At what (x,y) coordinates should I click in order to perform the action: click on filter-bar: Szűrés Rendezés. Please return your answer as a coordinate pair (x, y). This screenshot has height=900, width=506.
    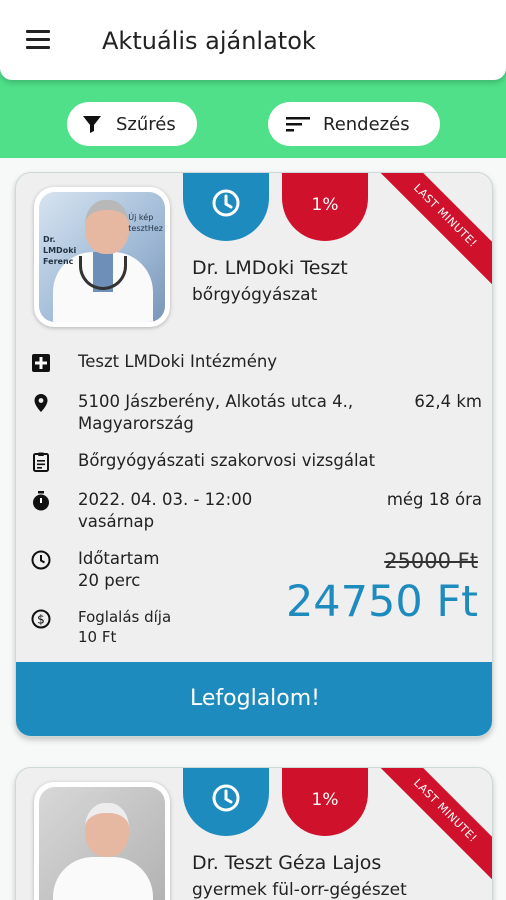
    Looking at the image, I should click on (253, 119).